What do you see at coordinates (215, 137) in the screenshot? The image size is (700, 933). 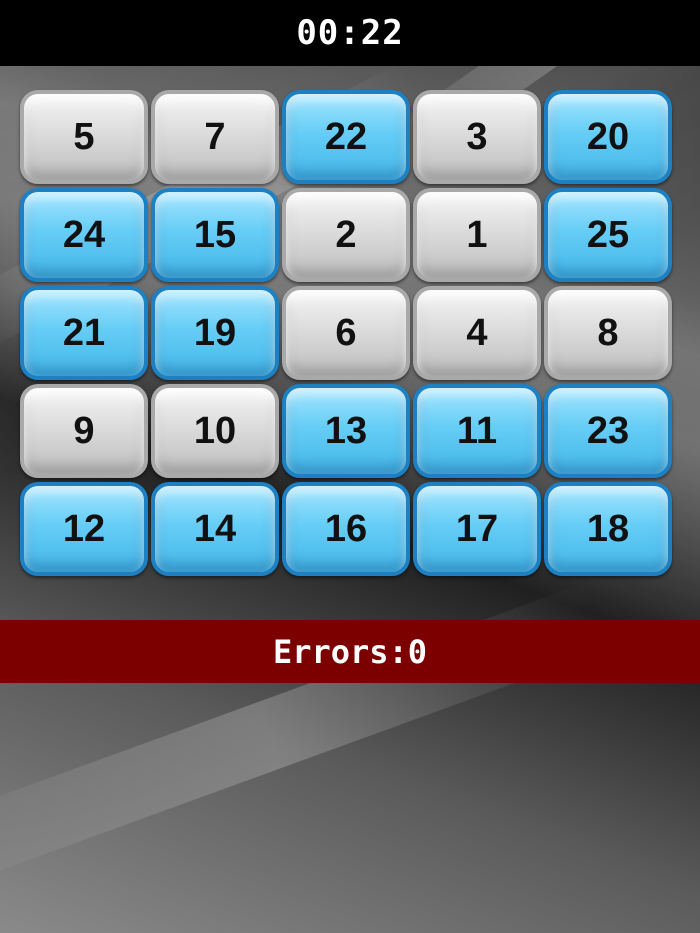 I see `number-tile: 7` at bounding box center [215, 137].